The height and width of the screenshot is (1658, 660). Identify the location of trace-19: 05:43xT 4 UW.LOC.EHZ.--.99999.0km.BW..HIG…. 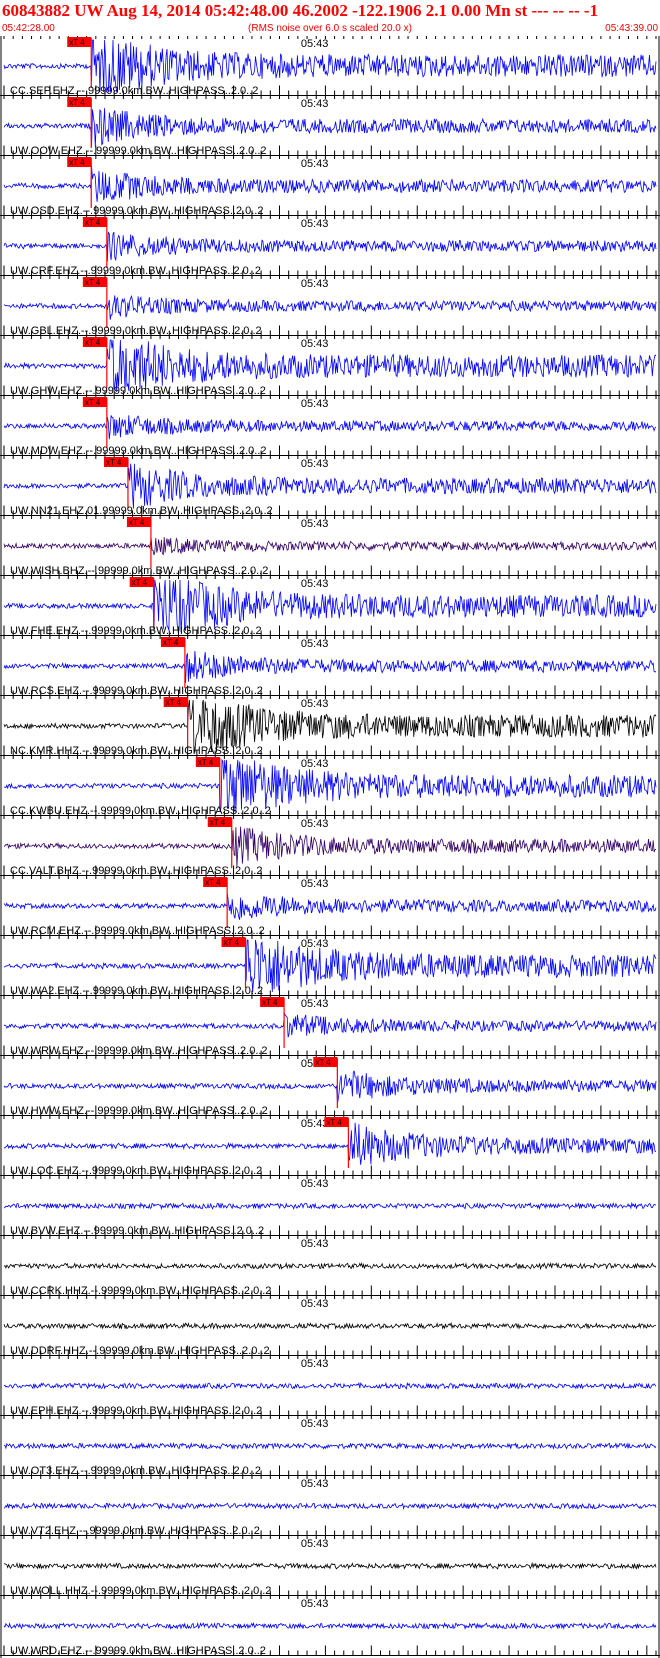
(330, 1146).